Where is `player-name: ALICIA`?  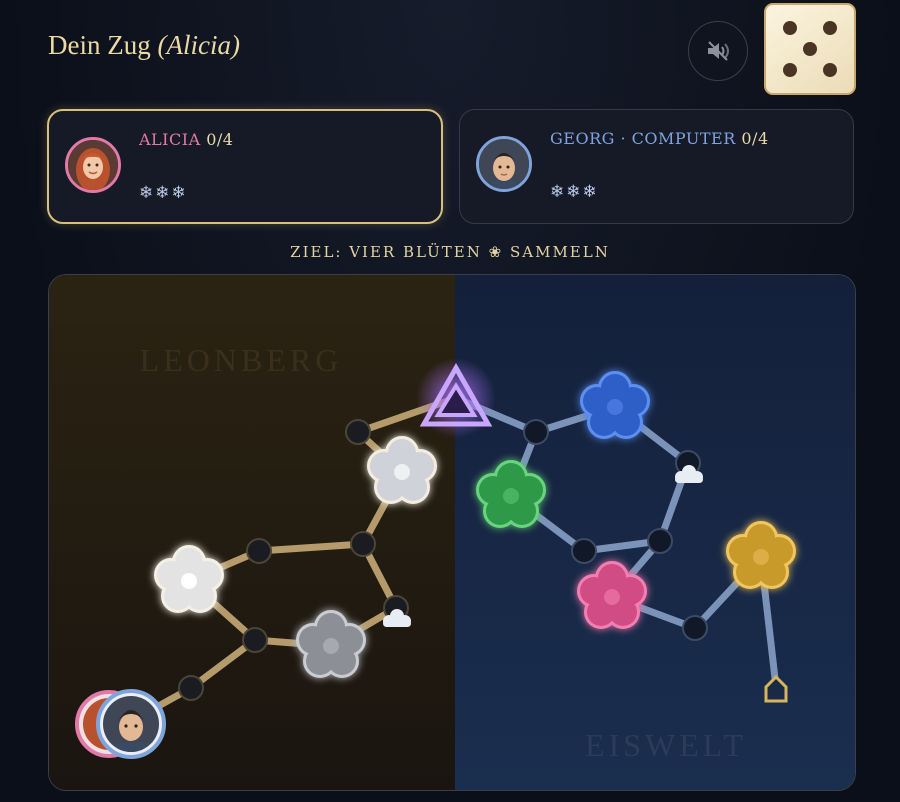 player-name: ALICIA is located at coordinates (170, 139).